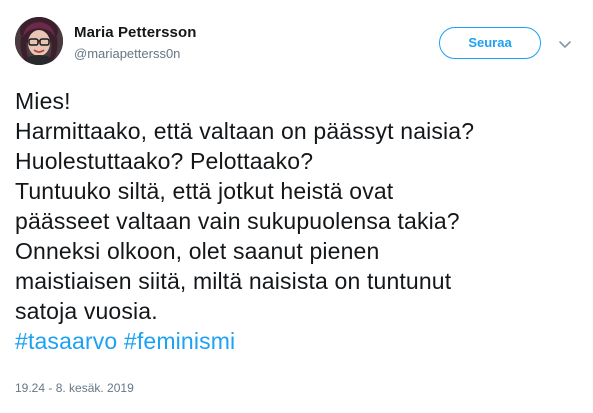  What do you see at coordinates (300, 341) in the screenshot?
I see `hashtags: #tasaarvo #feminismi` at bounding box center [300, 341].